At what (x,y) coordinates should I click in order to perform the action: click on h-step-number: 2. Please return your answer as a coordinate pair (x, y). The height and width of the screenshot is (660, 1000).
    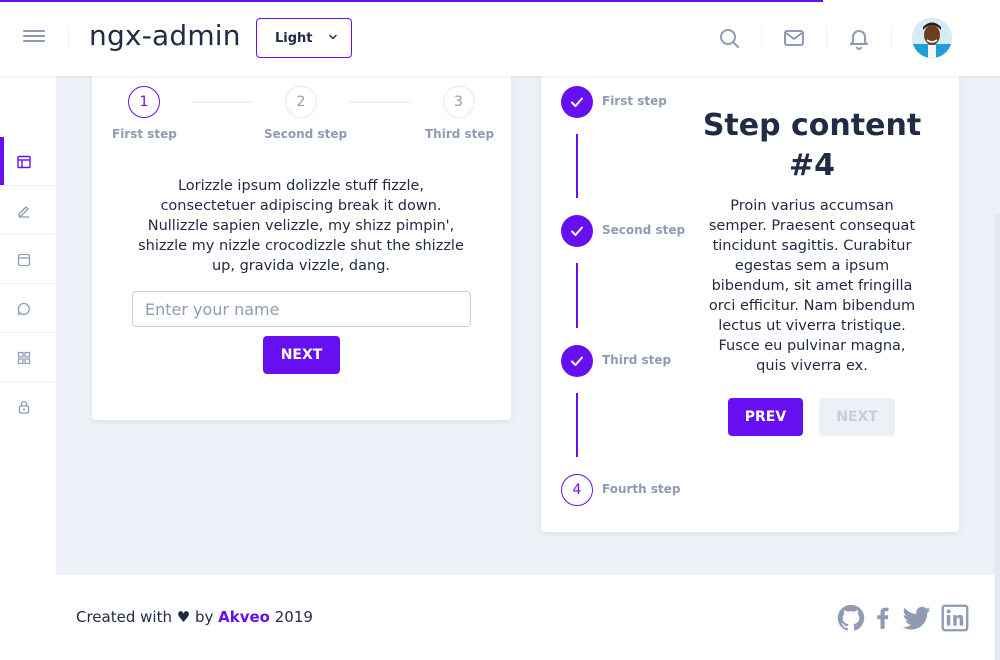
    Looking at the image, I should click on (301, 102).